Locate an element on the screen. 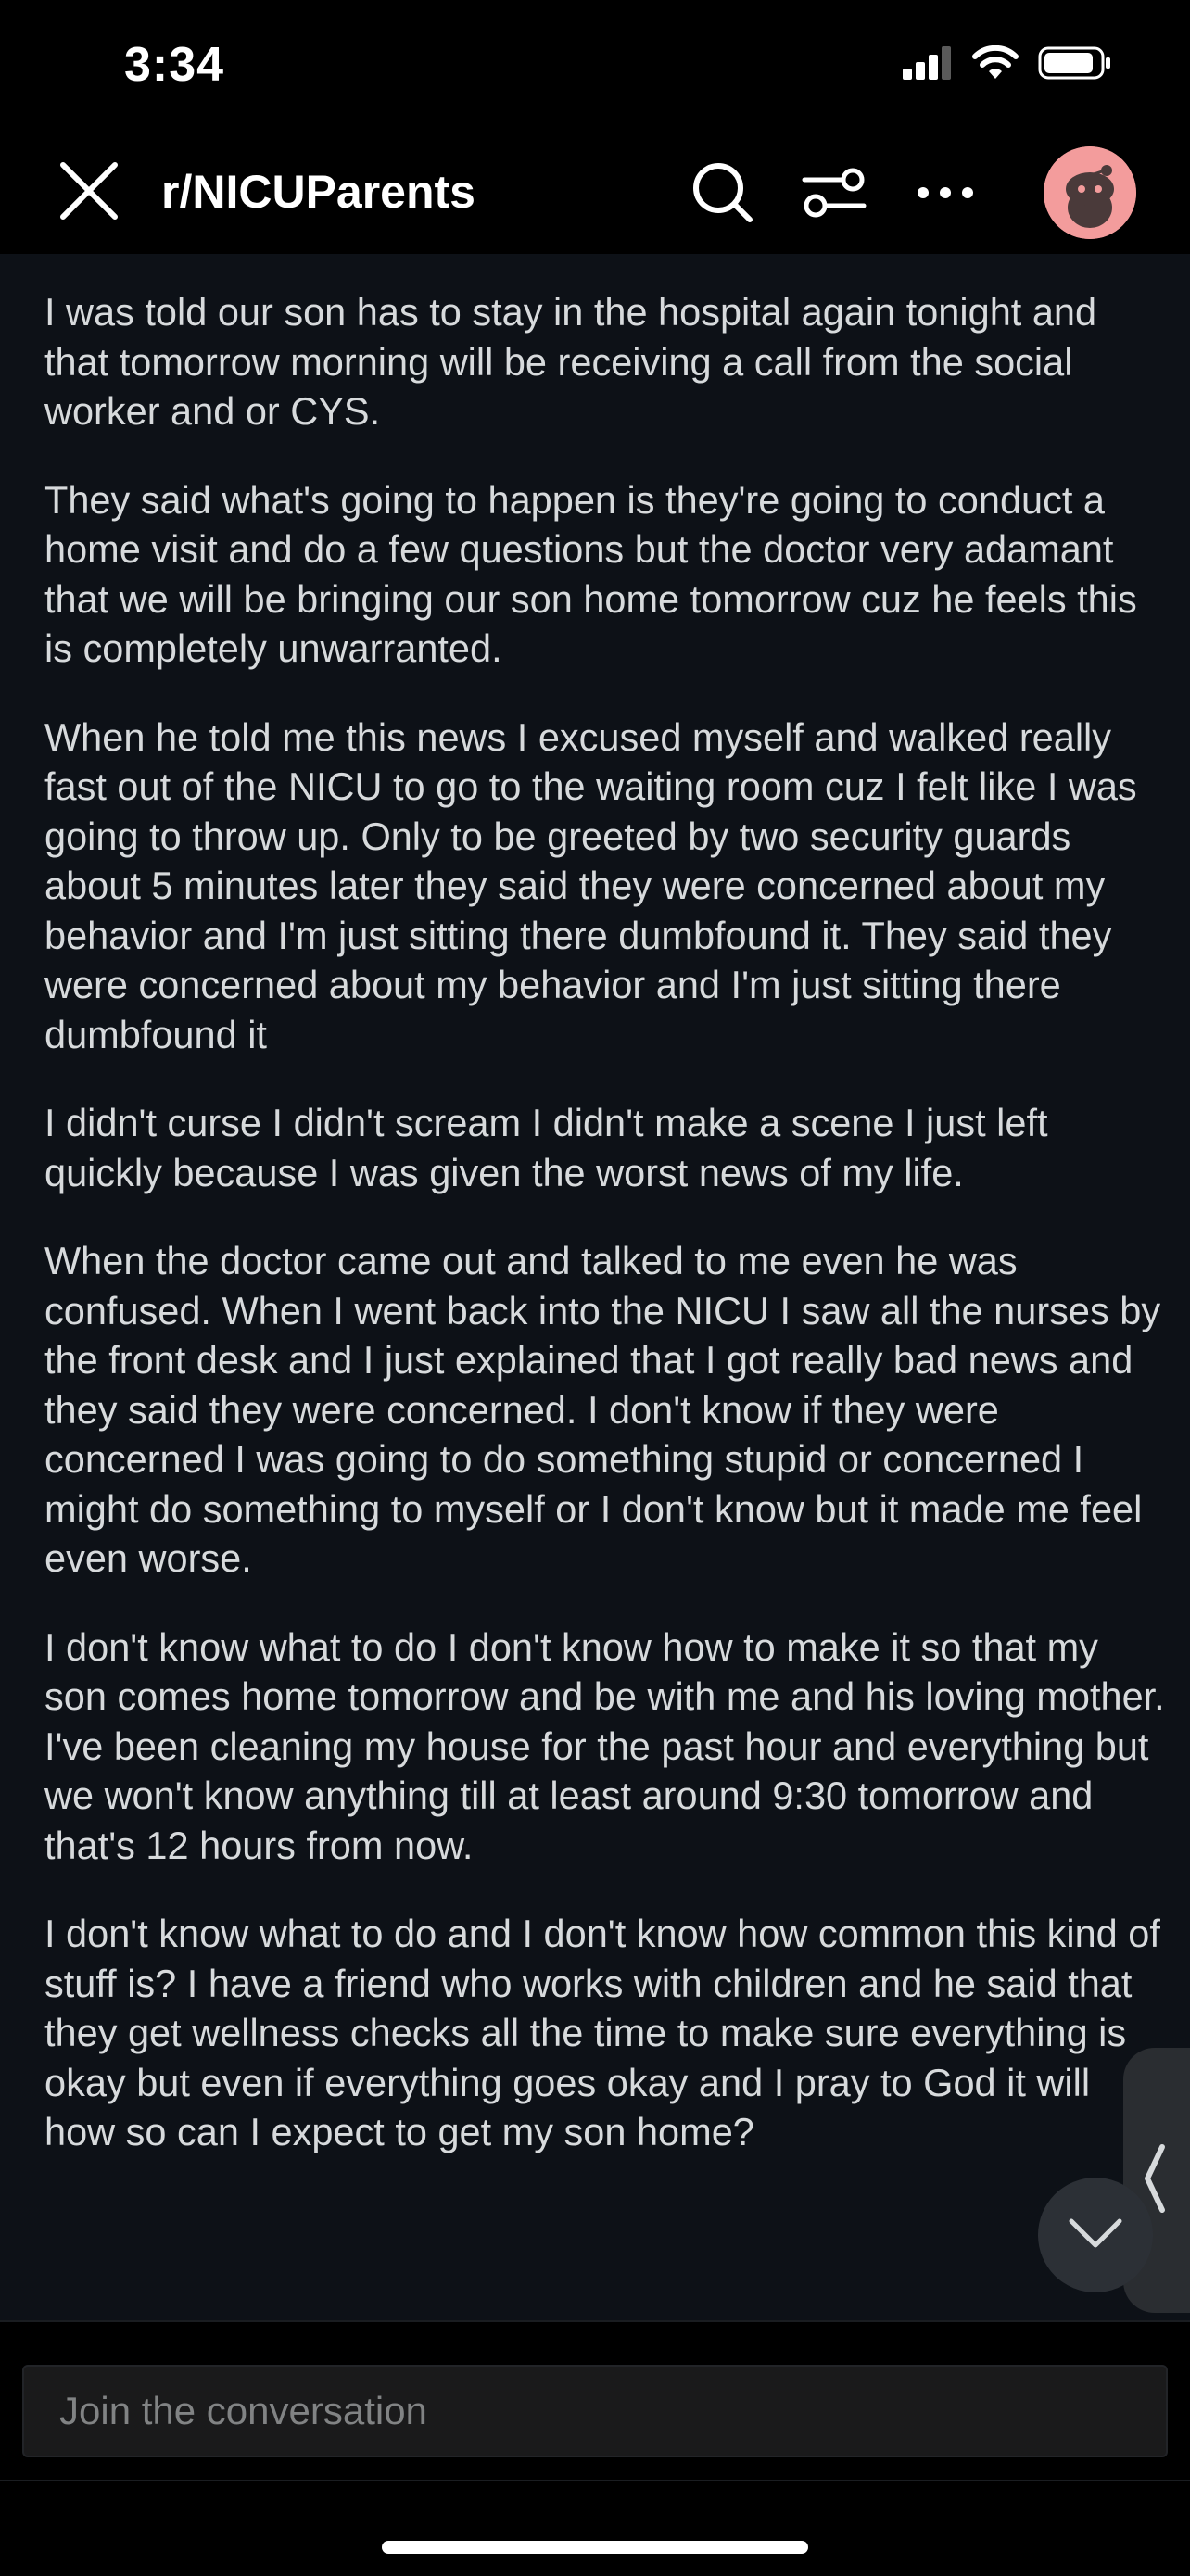 Image resolution: width=1190 pixels, height=2576 pixels. close-button is located at coordinates (89, 192).